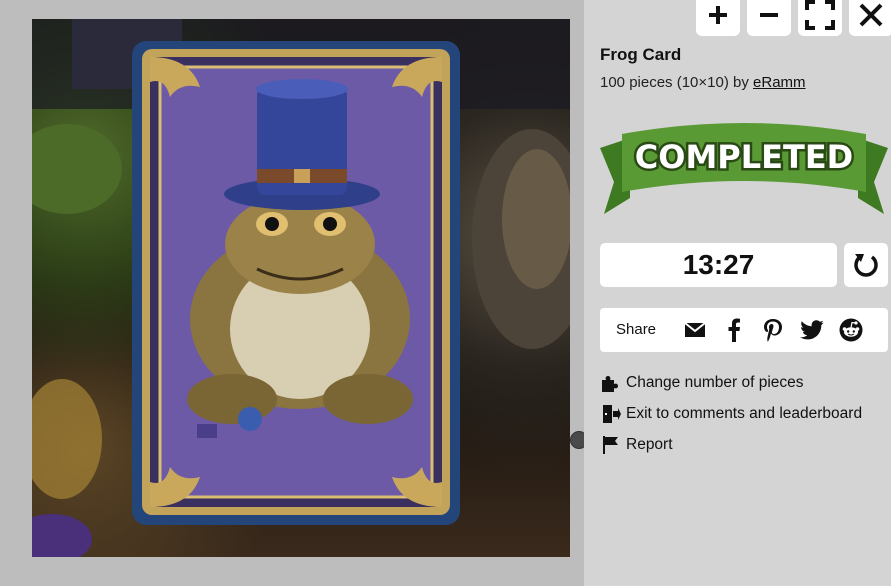  I want to click on pieces-count-text: 100 pieces (10×10) by, so click(677, 82).